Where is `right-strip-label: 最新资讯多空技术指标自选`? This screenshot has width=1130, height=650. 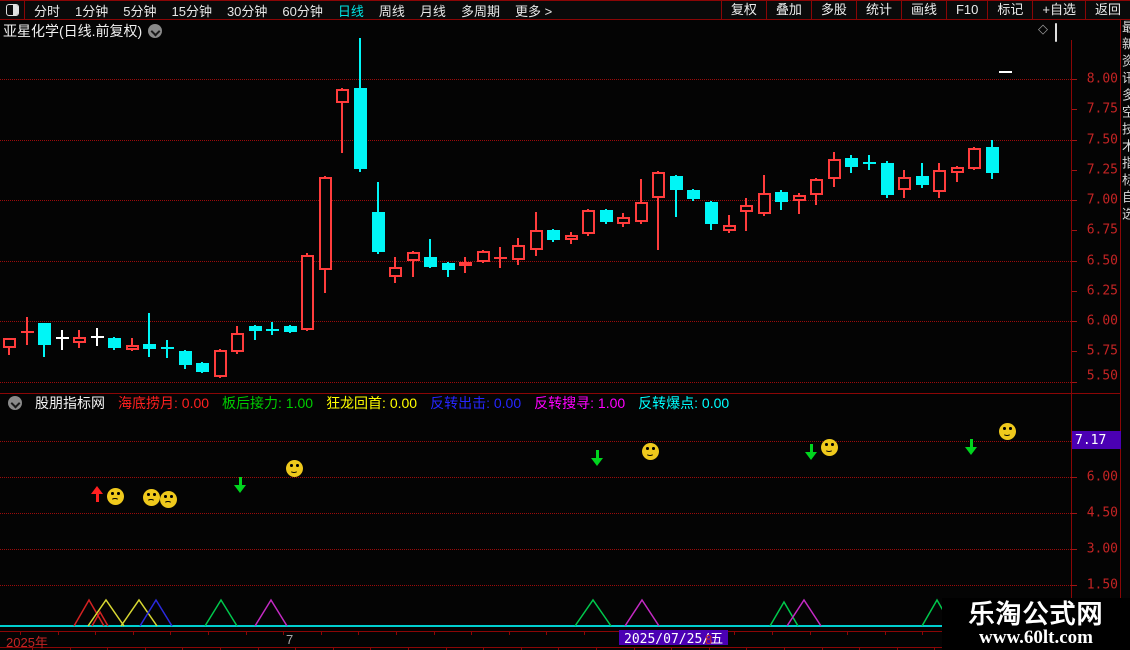 right-strip-label: 最新资讯多空技术指标自选 is located at coordinates (1125, 122).